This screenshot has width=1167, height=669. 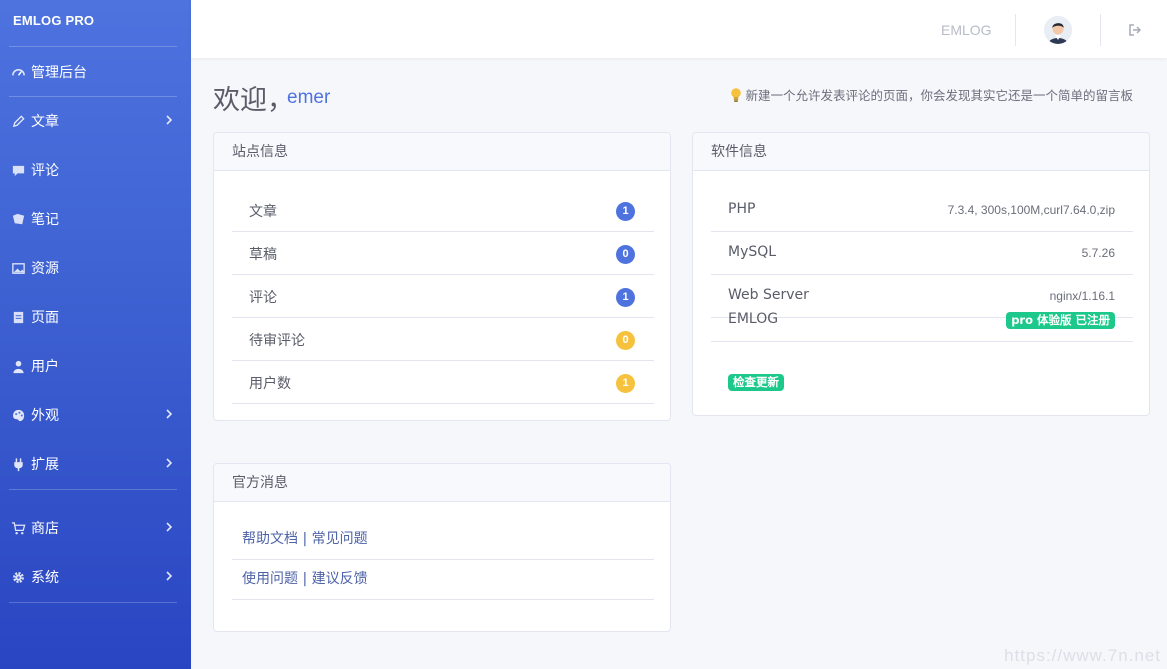 What do you see at coordinates (18, 366) in the screenshot?
I see `user-icon` at bounding box center [18, 366].